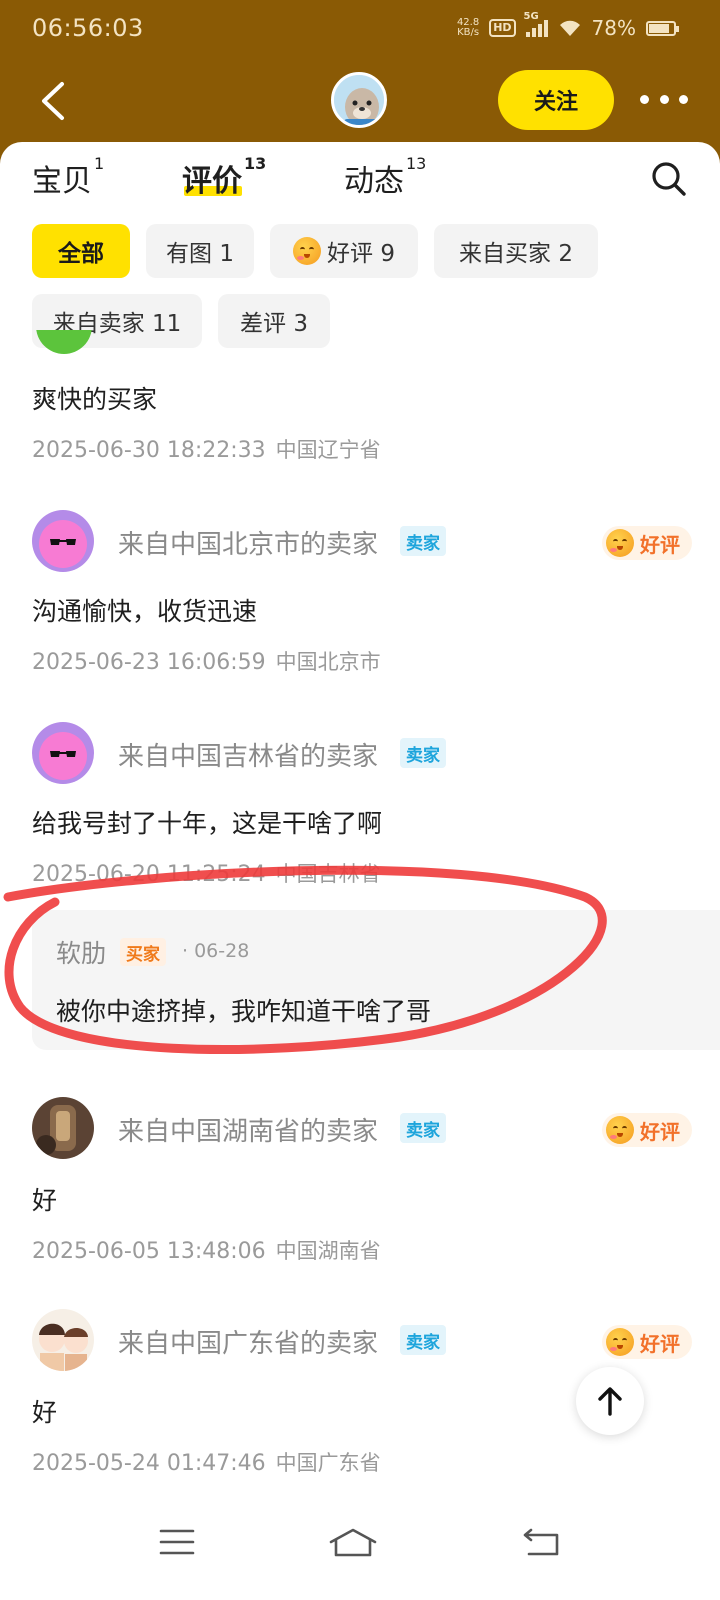  I want to click on review-date: 2025-06-30 18:22:33, so click(149, 450).